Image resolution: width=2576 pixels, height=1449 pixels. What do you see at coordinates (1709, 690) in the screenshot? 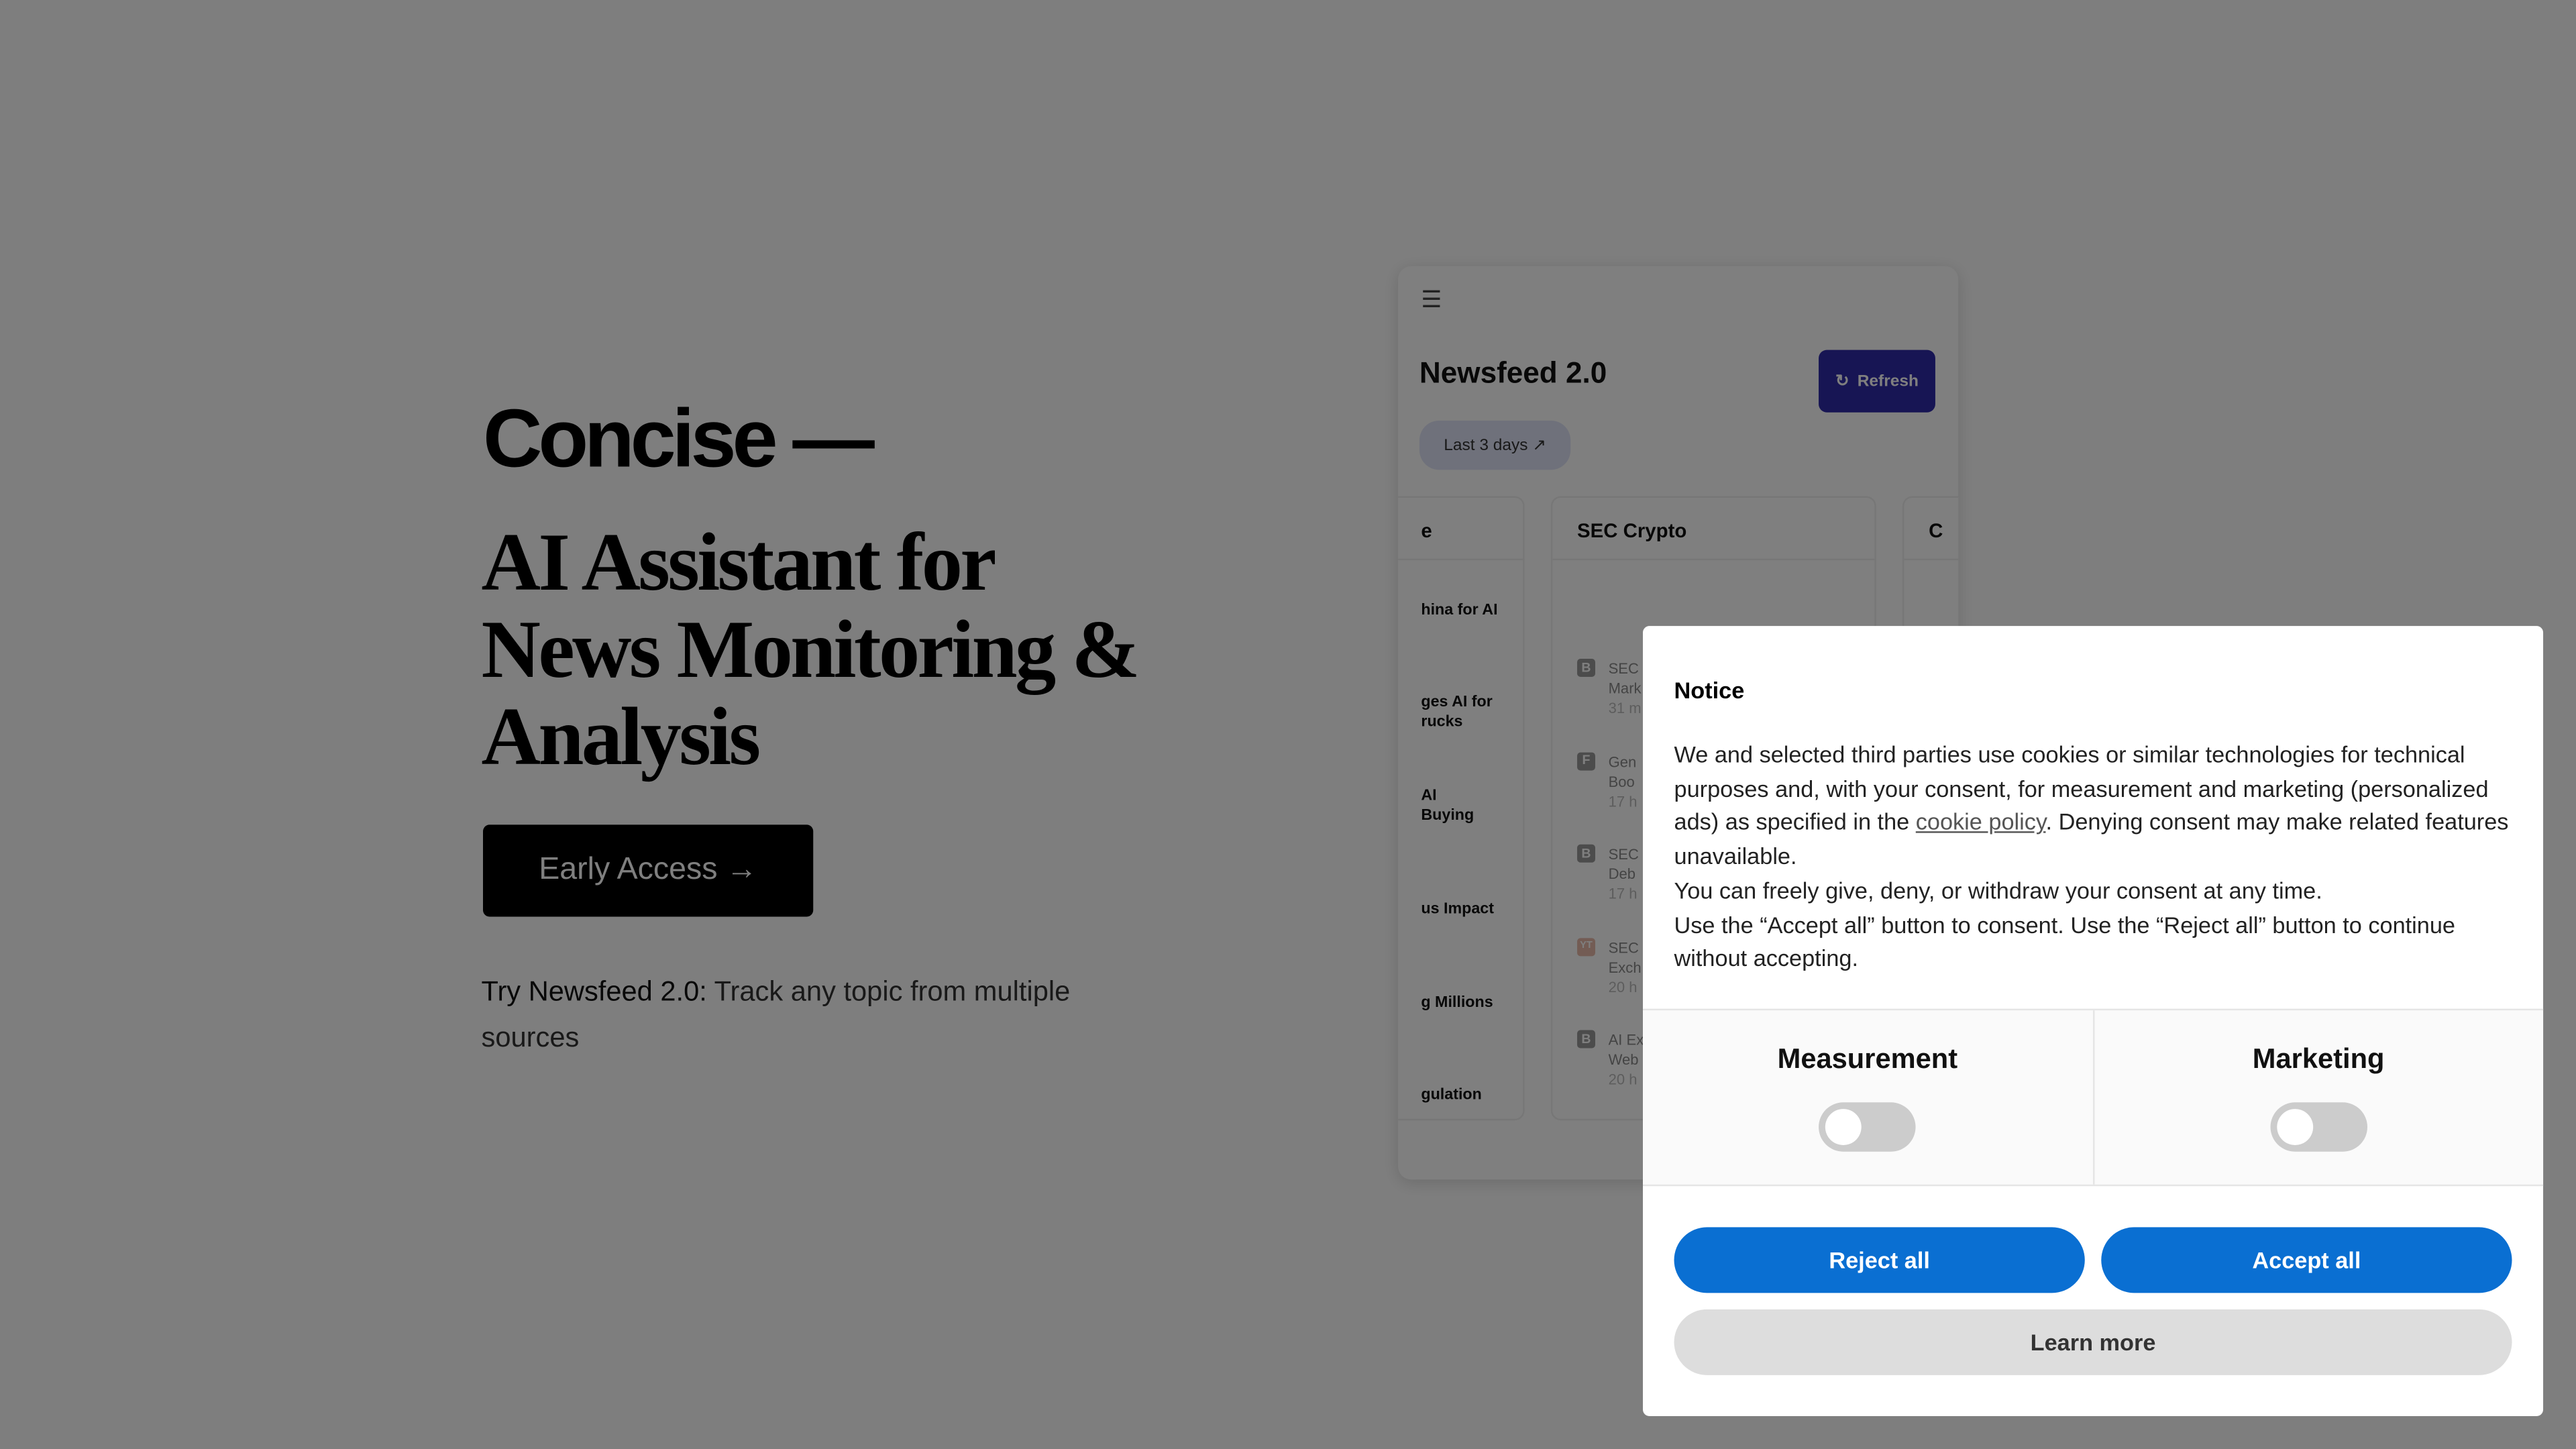
I see `notice-title: Notice` at bounding box center [1709, 690].